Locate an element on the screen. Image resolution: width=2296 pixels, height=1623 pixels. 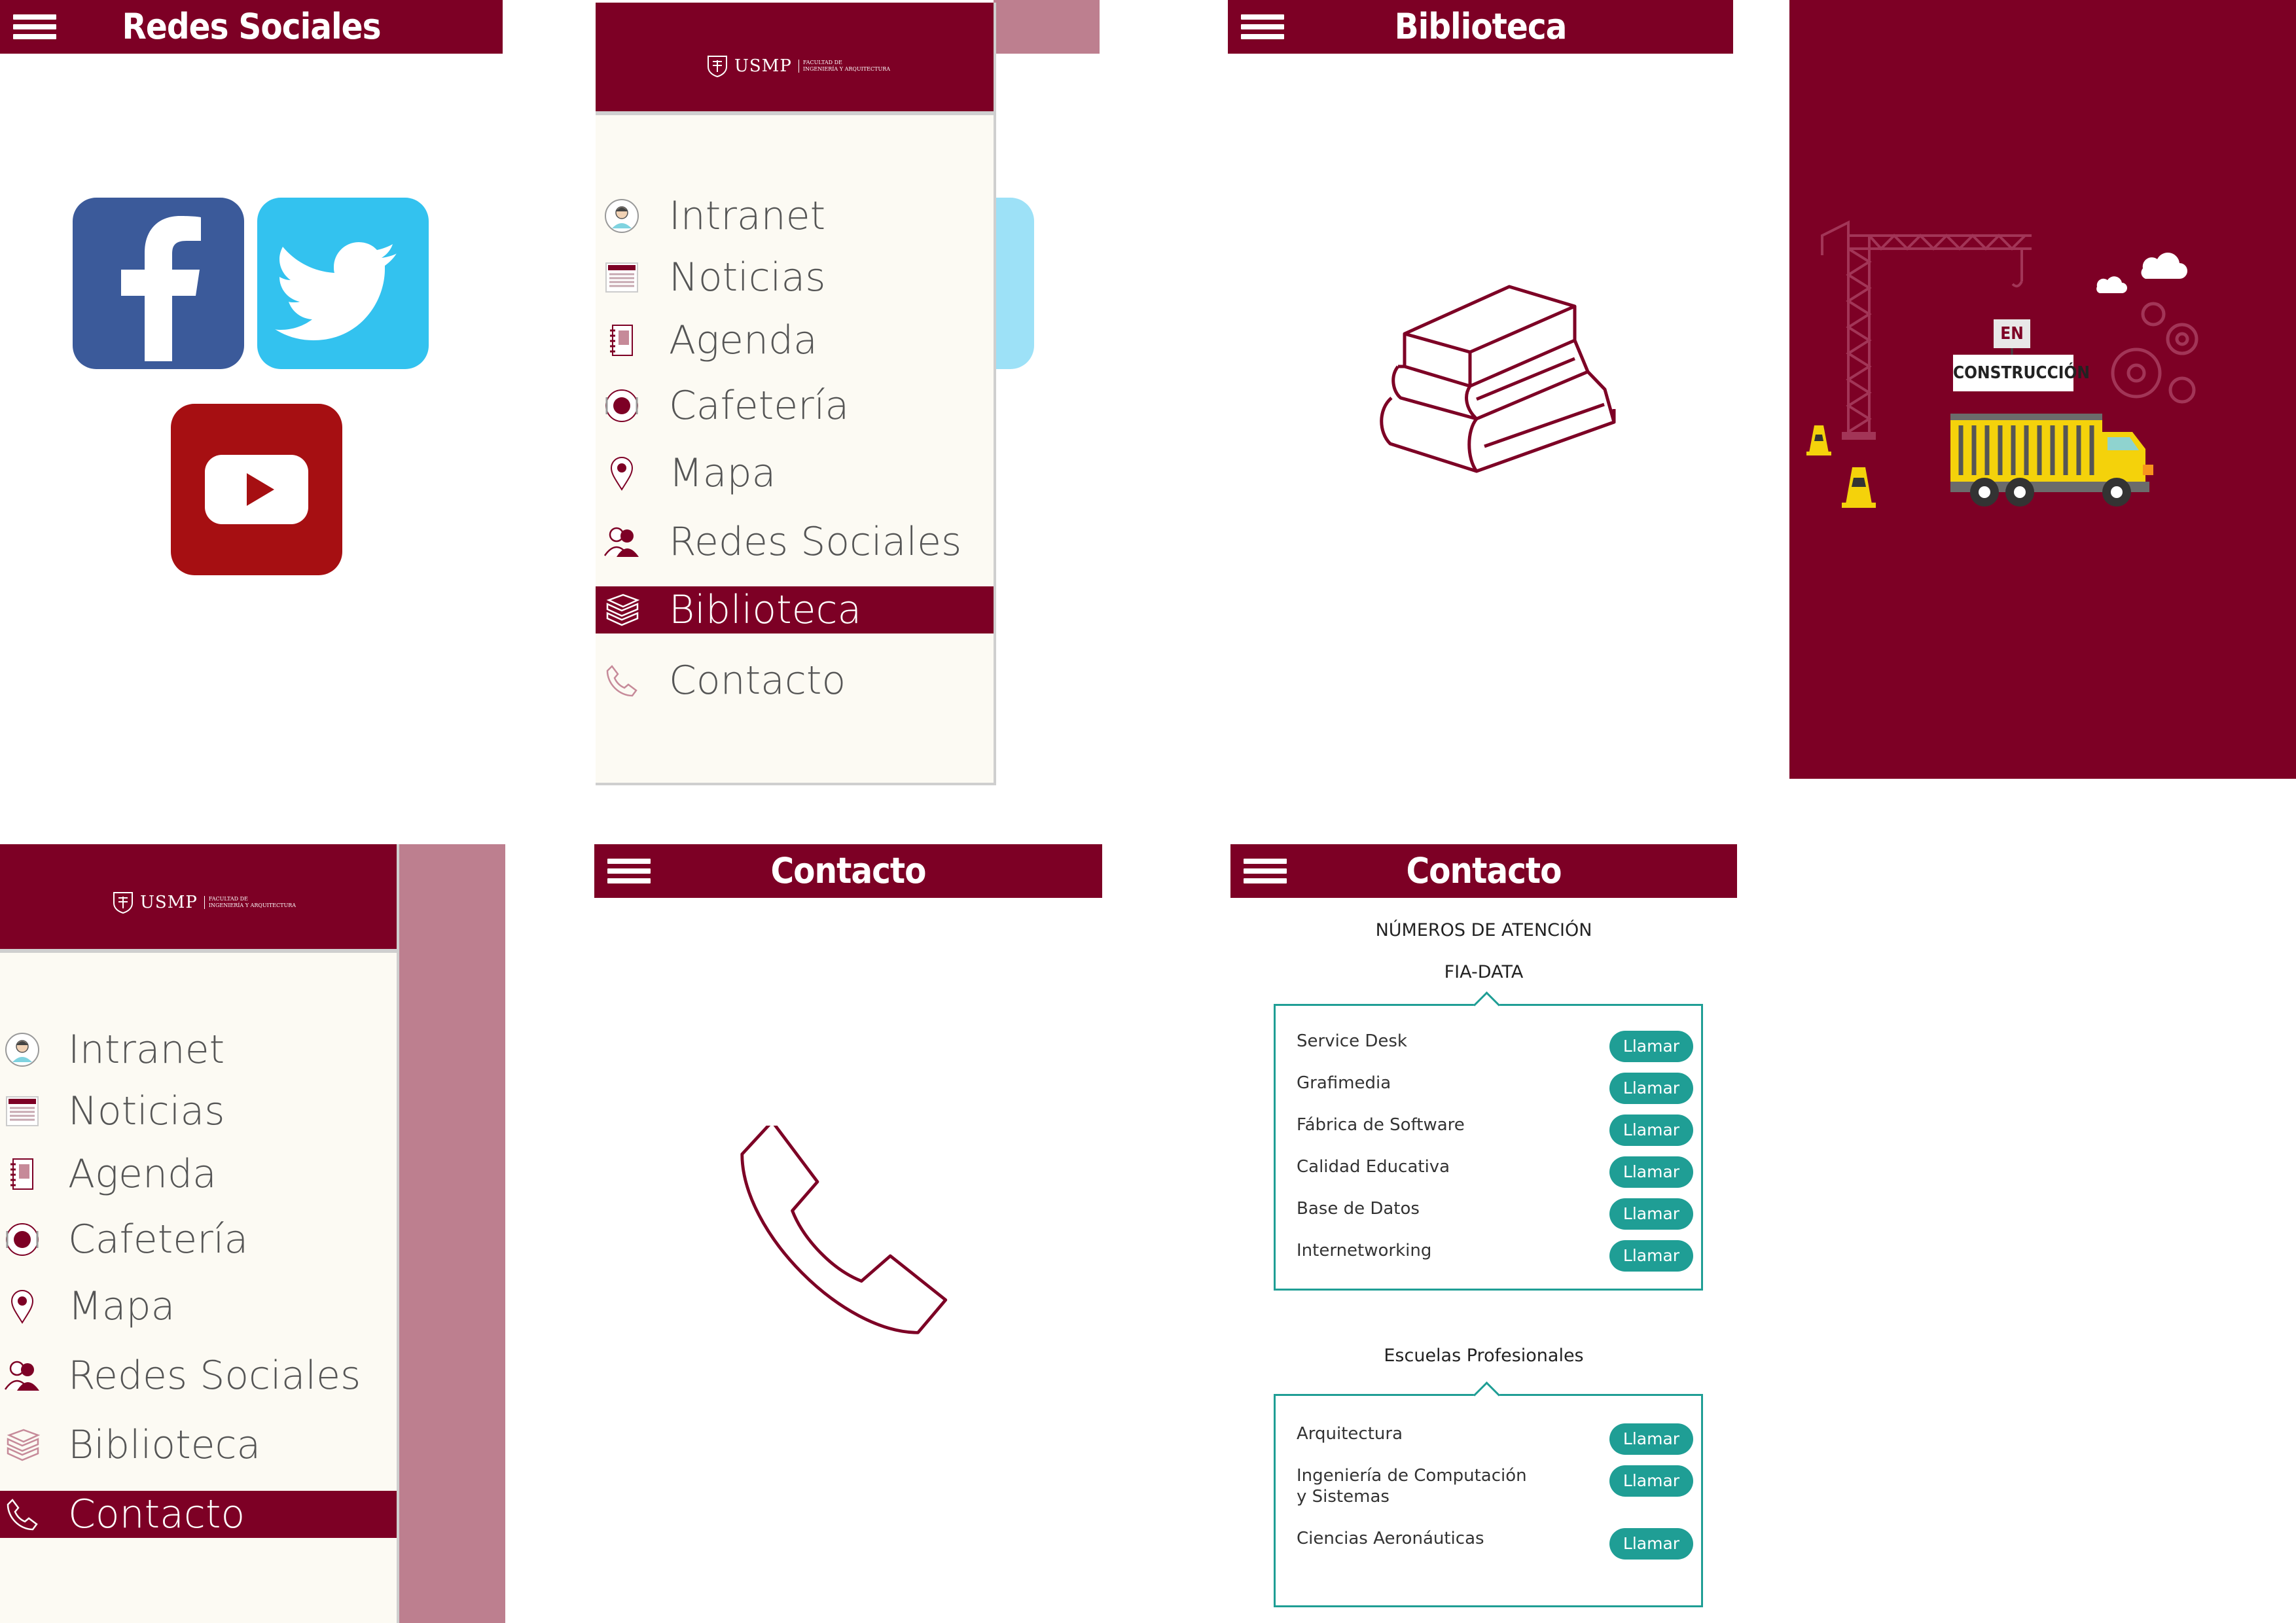
twitter-icon is located at coordinates (343, 283).